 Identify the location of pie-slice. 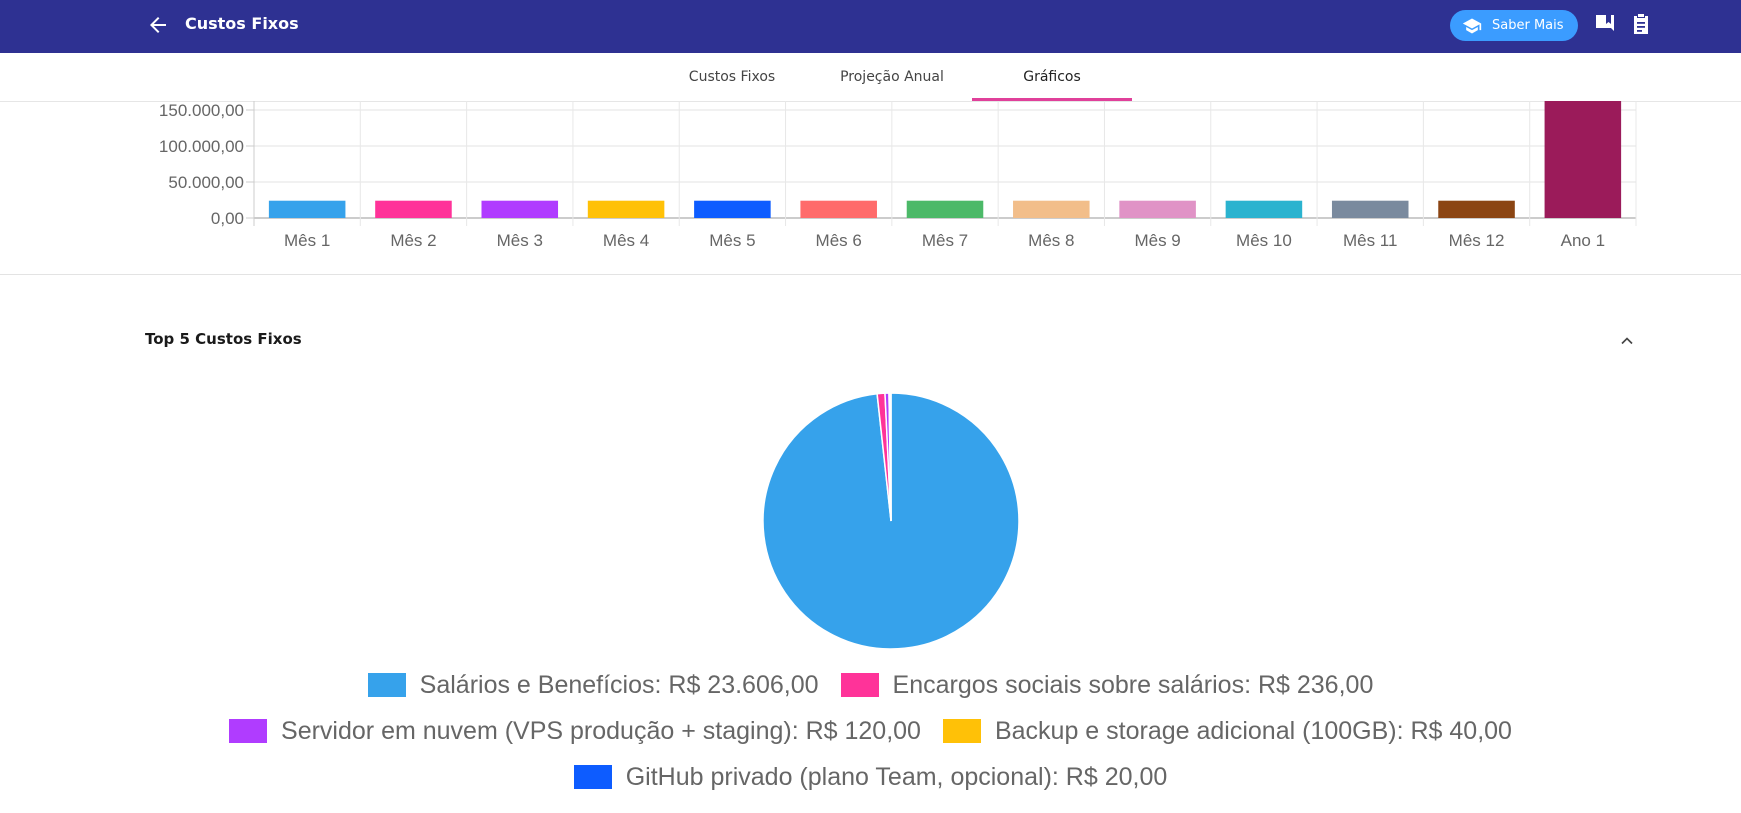
(890, 457).